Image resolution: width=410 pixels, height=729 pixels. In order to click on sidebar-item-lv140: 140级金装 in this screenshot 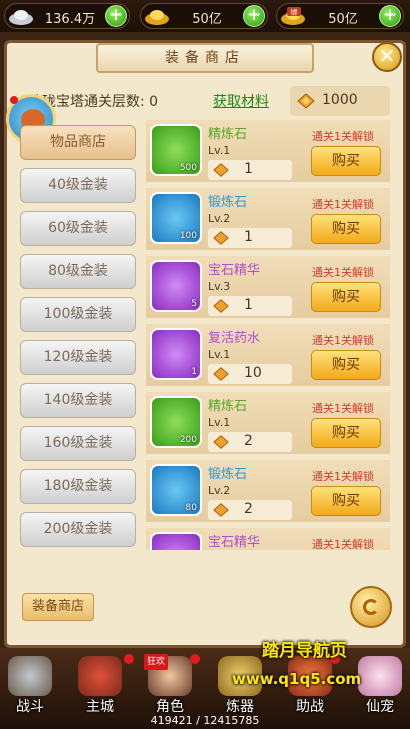, I will do `click(78, 400)`.